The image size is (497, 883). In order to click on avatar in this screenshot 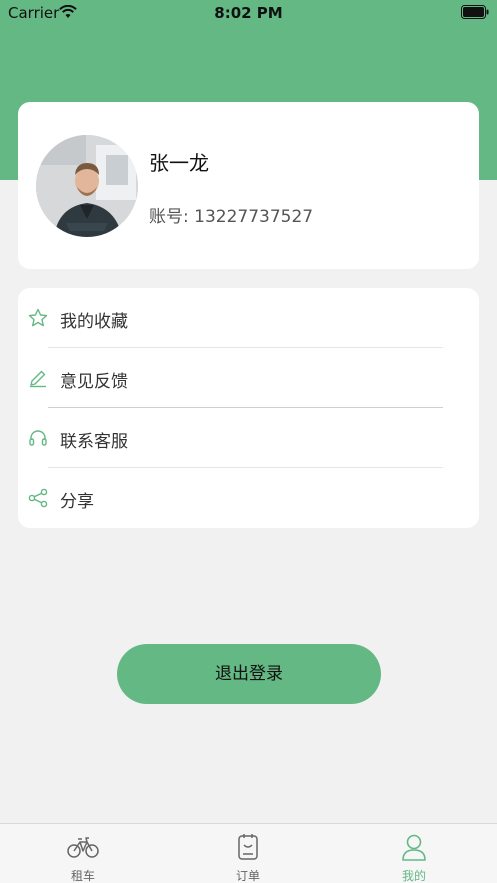, I will do `click(87, 186)`.